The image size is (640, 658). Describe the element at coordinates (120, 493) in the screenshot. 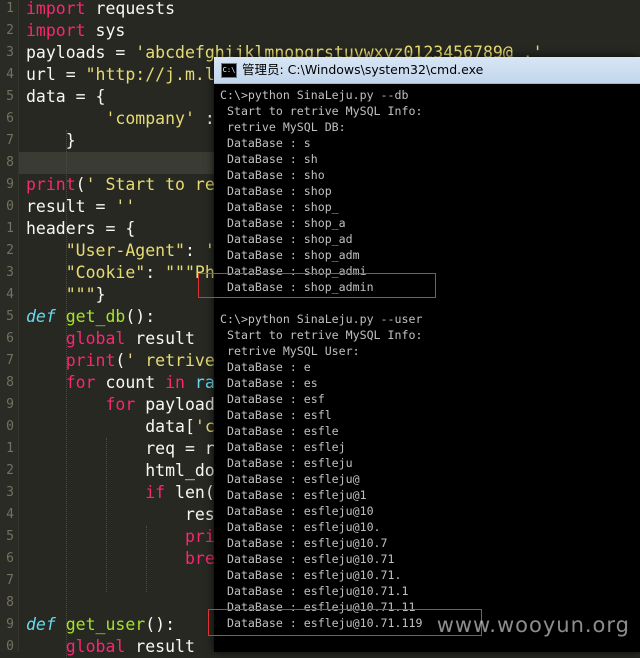

I see `code-line: if len(` at that location.